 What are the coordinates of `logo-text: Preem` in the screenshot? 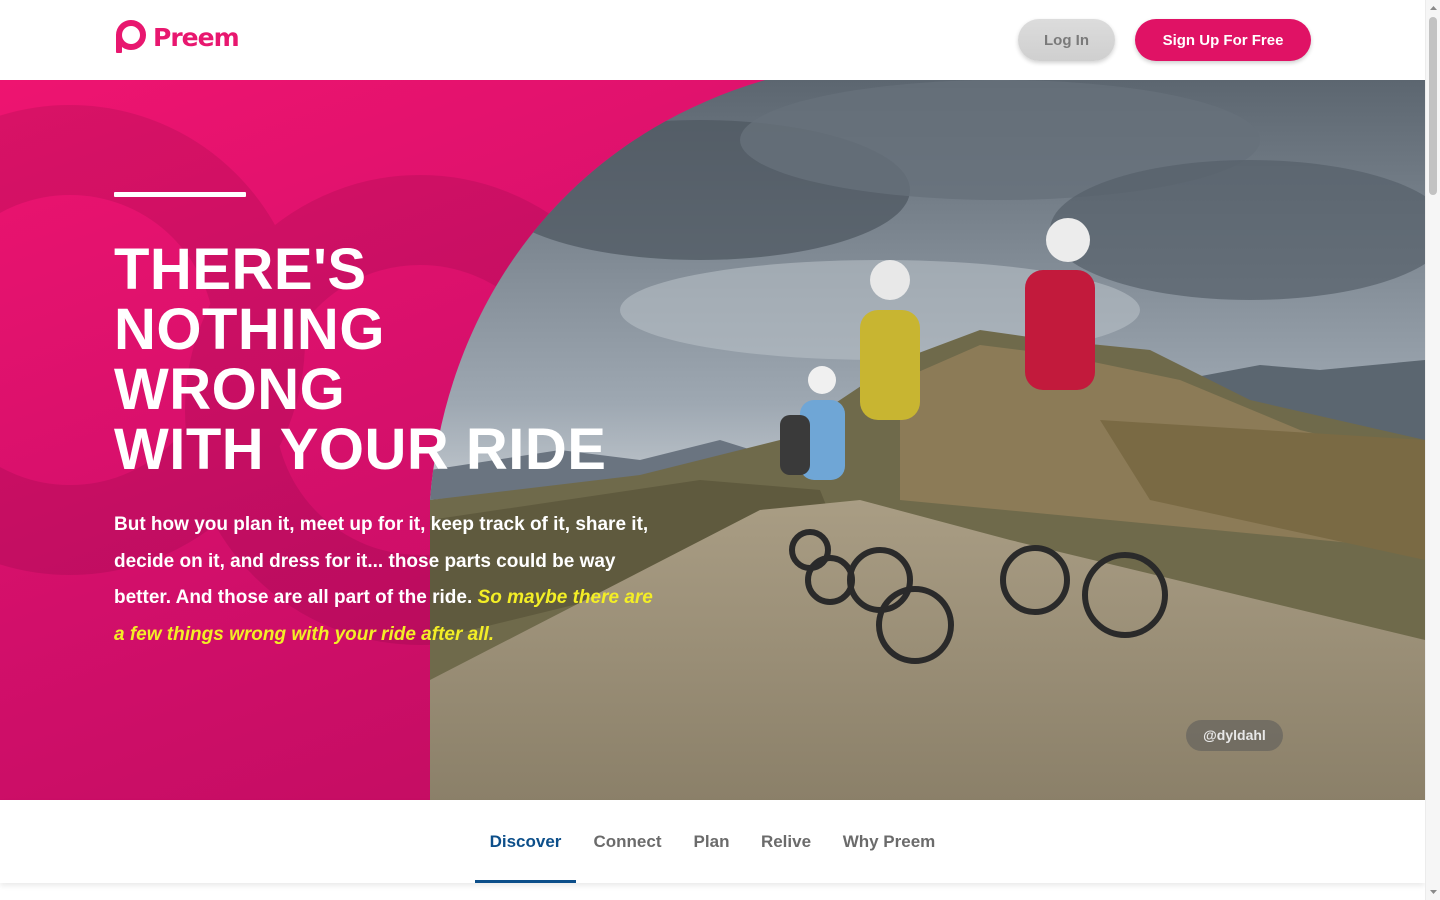 It's located at (196, 37).